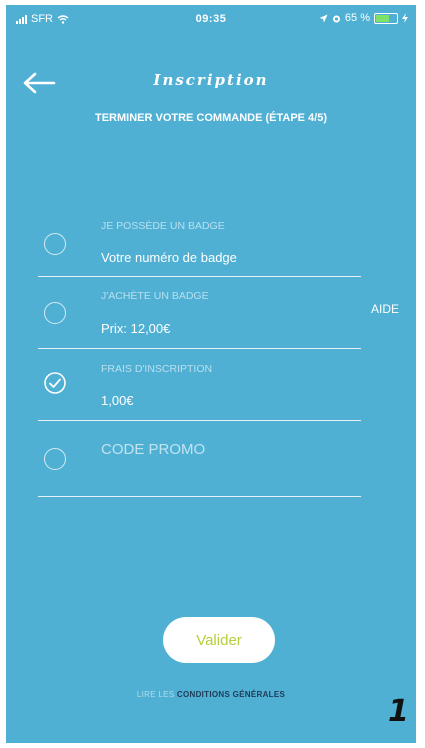 This screenshot has height=748, width=425. What do you see at coordinates (336, 18) in the screenshot?
I see `alarm-icon` at bounding box center [336, 18].